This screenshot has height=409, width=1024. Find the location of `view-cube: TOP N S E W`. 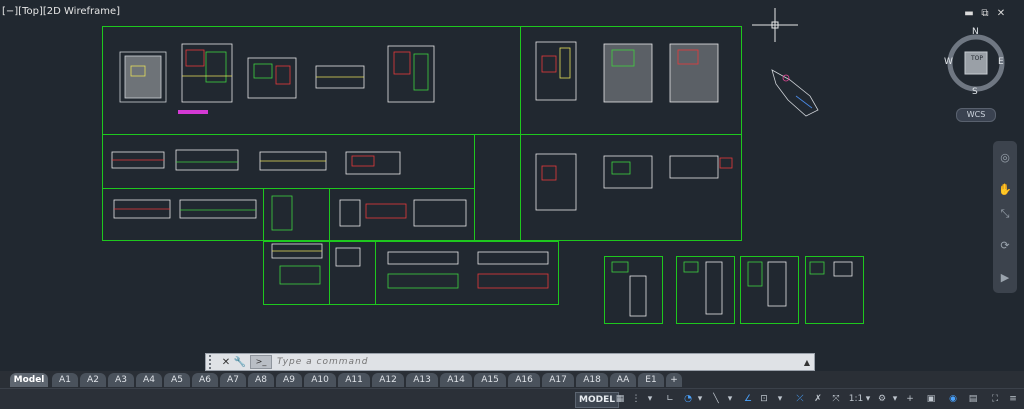

view-cube: TOP N S E W is located at coordinates (976, 65).